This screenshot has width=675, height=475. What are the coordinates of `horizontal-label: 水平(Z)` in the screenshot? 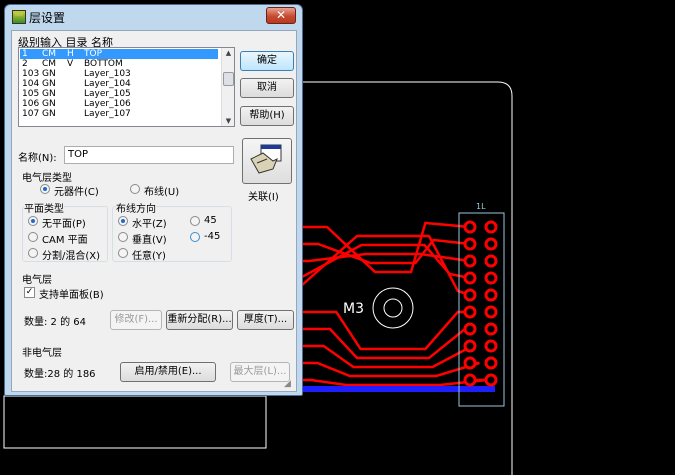 It's located at (149, 224).